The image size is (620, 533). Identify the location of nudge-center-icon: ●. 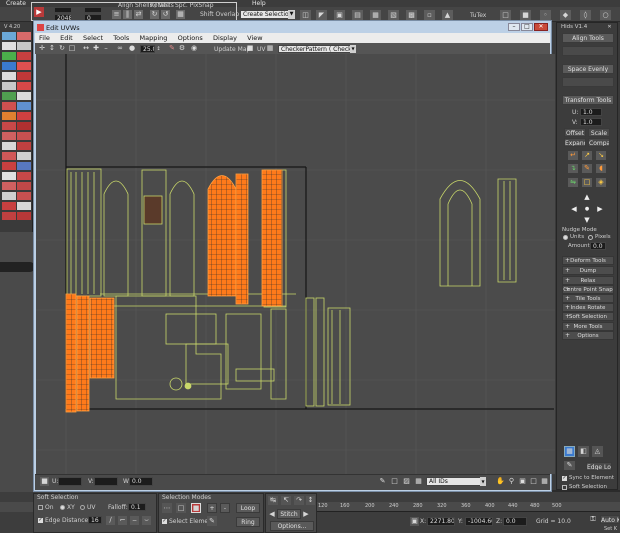
(587, 209).